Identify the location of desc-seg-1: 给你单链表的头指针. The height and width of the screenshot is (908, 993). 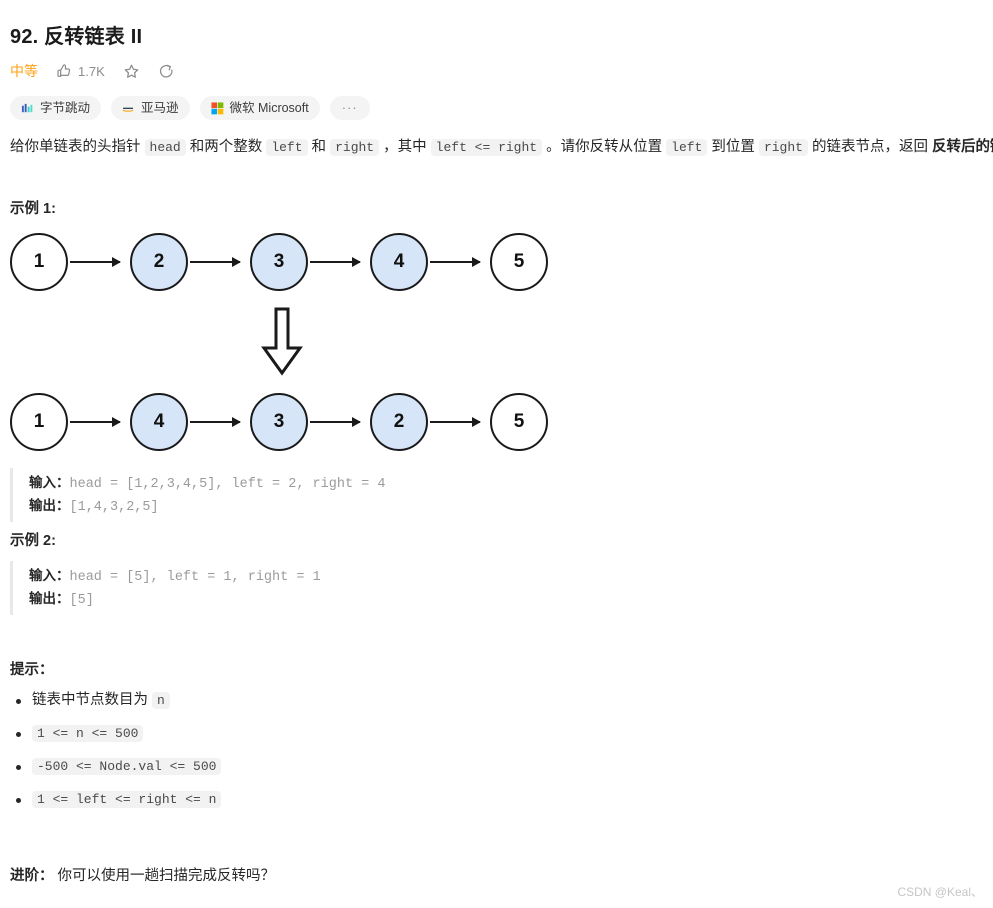
(77, 147).